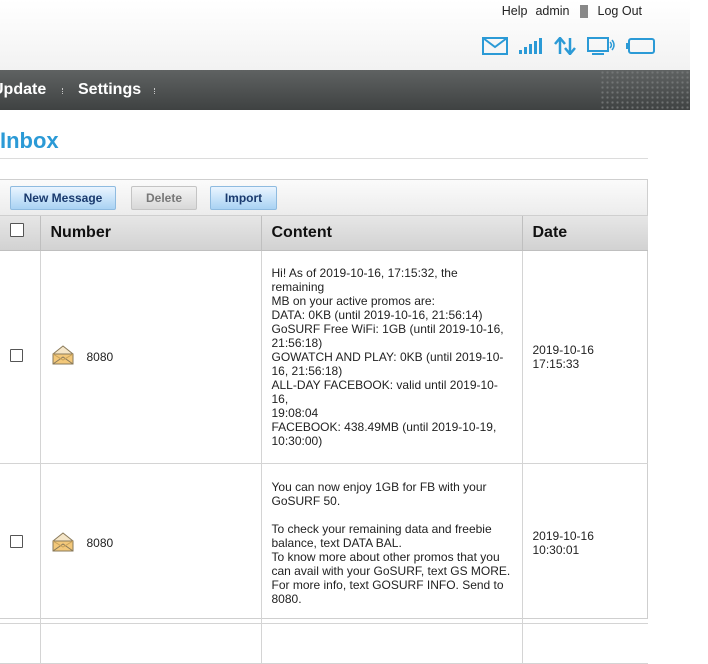 This screenshot has height=664, width=708. Describe the element at coordinates (17, 230) in the screenshot. I see `select-all-checkbox` at that location.